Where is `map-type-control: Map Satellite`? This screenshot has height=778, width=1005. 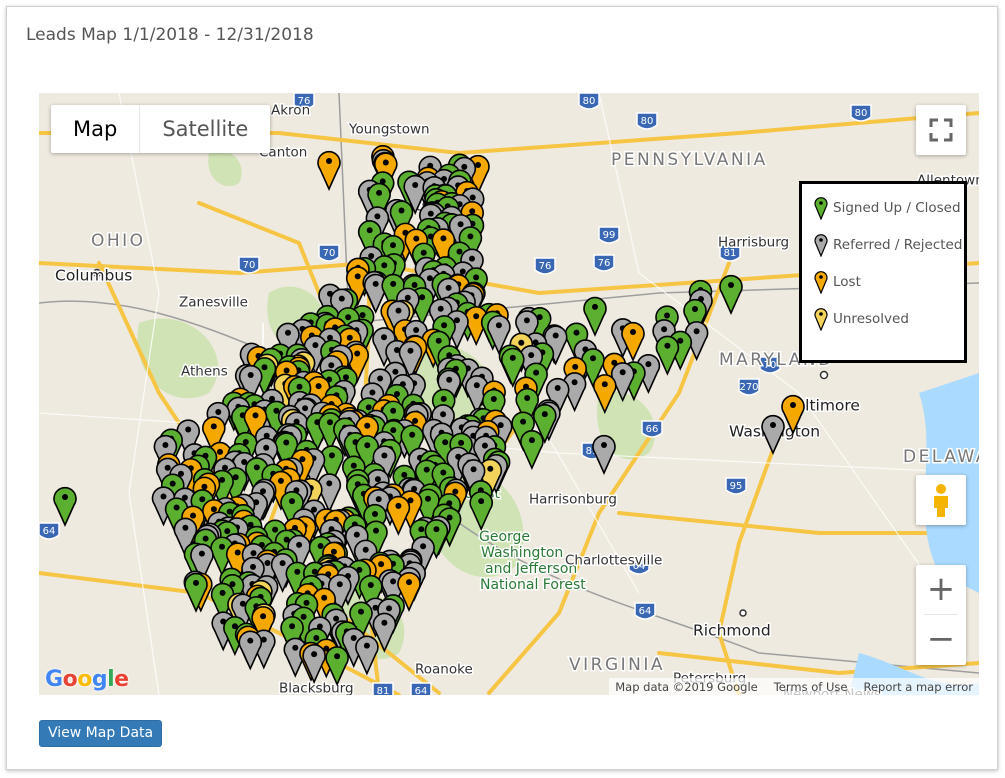 map-type-control: Map Satellite is located at coordinates (161, 129).